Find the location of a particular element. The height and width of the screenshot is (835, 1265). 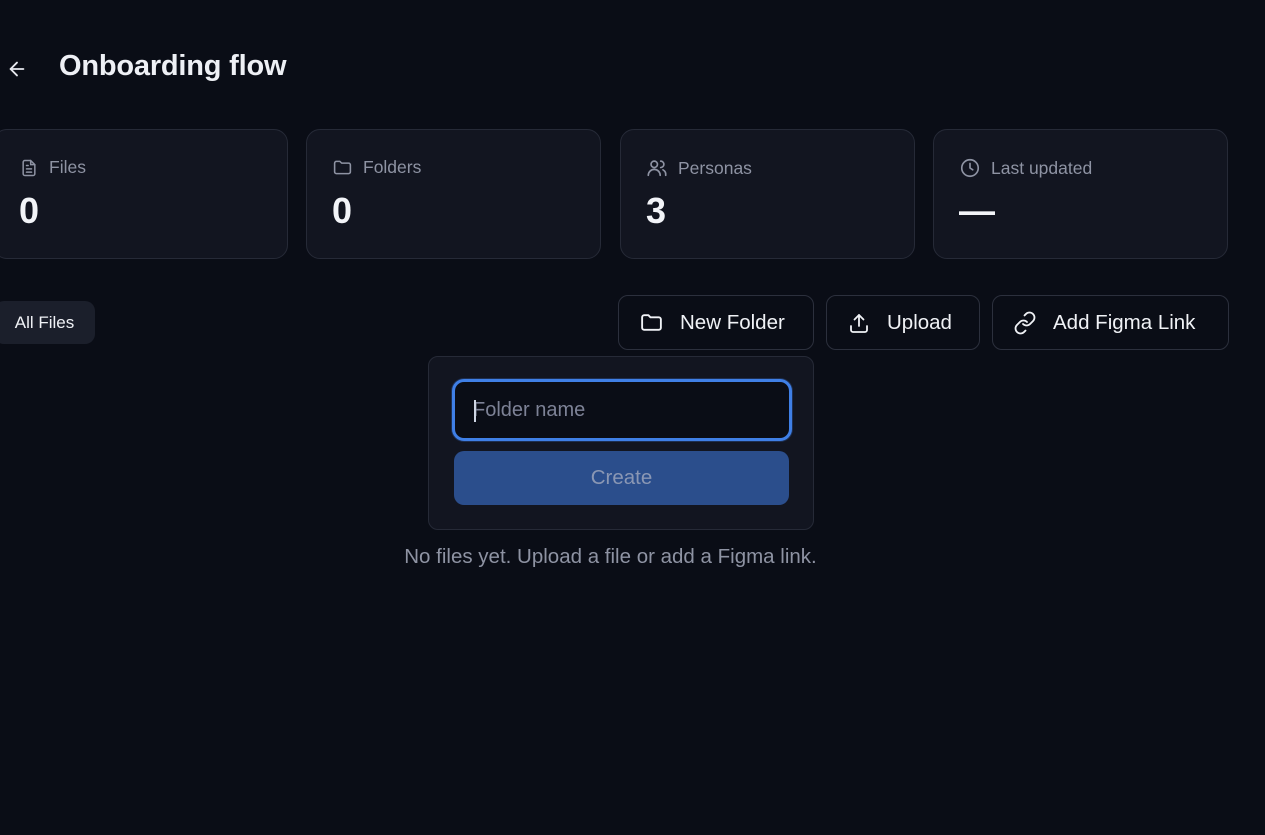

users-icon is located at coordinates (657, 168).